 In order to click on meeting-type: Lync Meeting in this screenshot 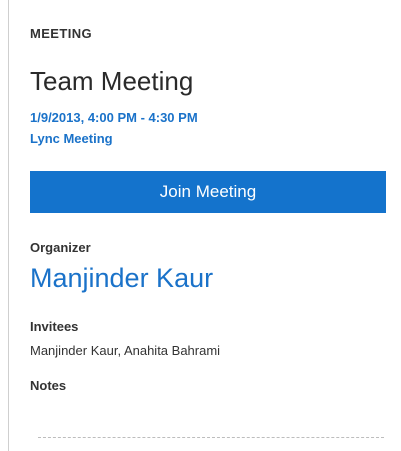, I will do `click(71, 138)`.